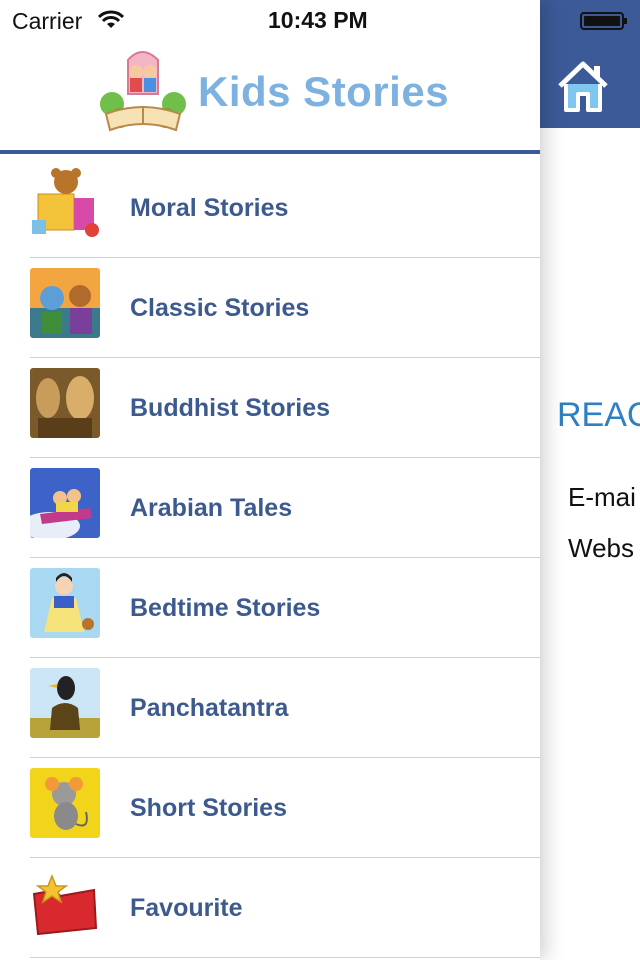  Describe the element at coordinates (598, 415) in the screenshot. I see `content-heading: REAC` at that location.